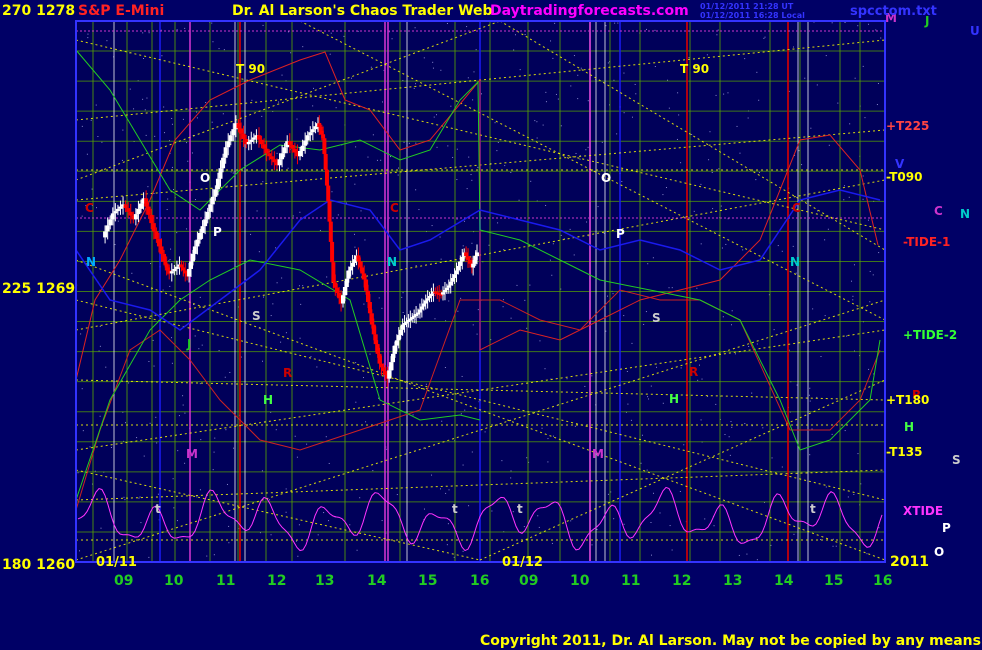 The image size is (982, 650). Describe the element at coordinates (965, 214) in the screenshot. I see `planet-label: N` at that location.